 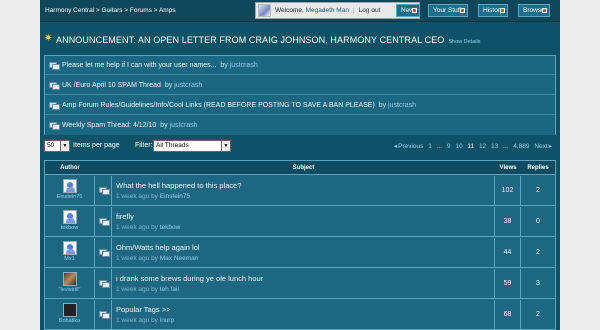 I want to click on views-count: 38, so click(x=508, y=222).